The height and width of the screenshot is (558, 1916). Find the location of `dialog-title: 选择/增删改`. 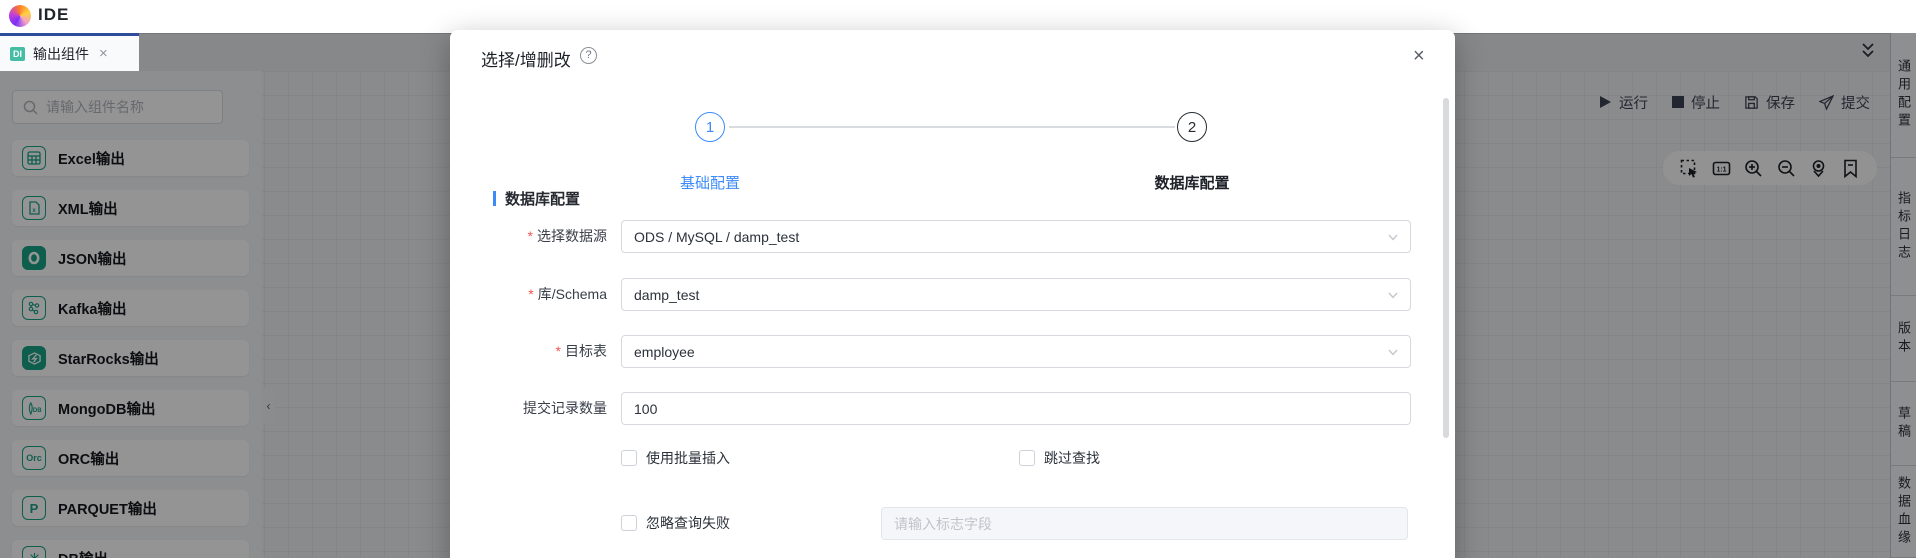

dialog-title: 选择/增删改 is located at coordinates (526, 60).